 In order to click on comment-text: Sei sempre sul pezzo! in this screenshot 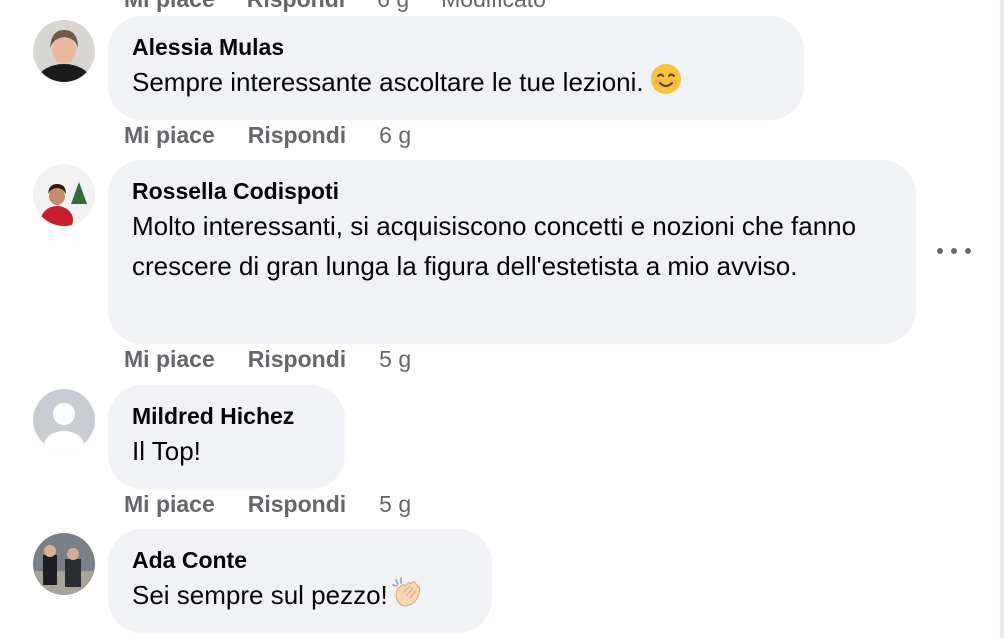, I will do `click(300, 597)`.